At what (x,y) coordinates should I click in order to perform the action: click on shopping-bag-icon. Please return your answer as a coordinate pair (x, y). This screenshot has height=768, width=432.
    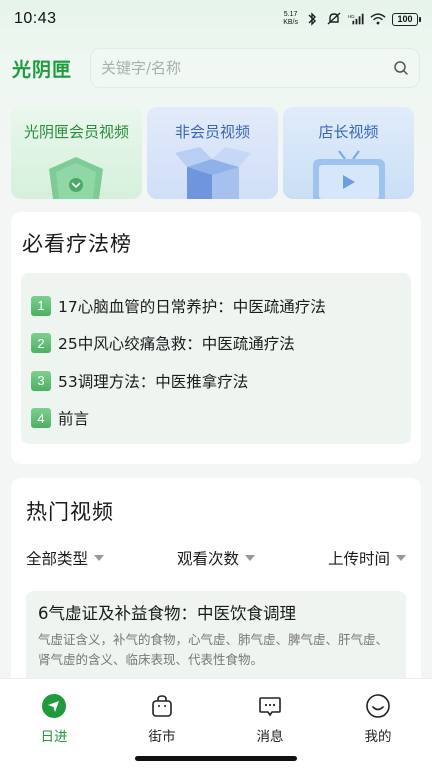
    Looking at the image, I should click on (162, 706).